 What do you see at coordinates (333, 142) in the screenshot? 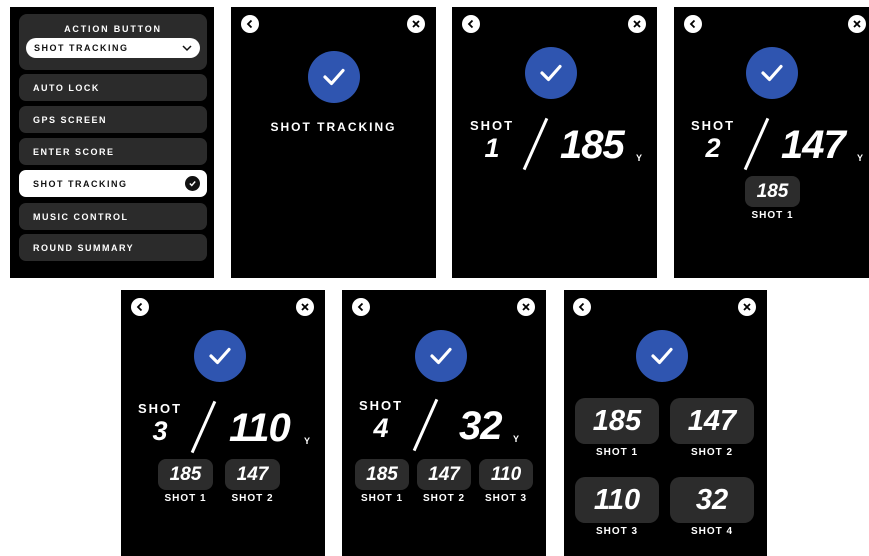
I see `shot-tracking-confirm-screen: SHOT TRACKING` at bounding box center [333, 142].